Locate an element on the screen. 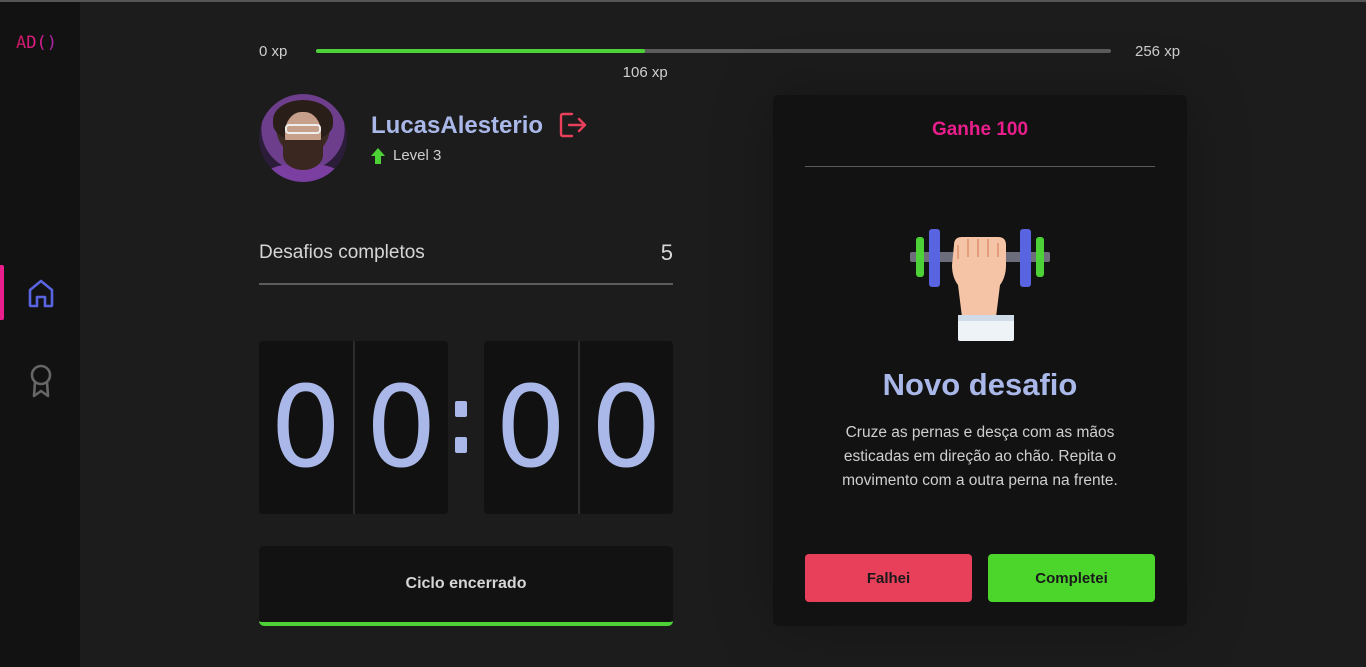 The width and height of the screenshot is (1366, 667). countdown-separator is located at coordinates (461, 431).